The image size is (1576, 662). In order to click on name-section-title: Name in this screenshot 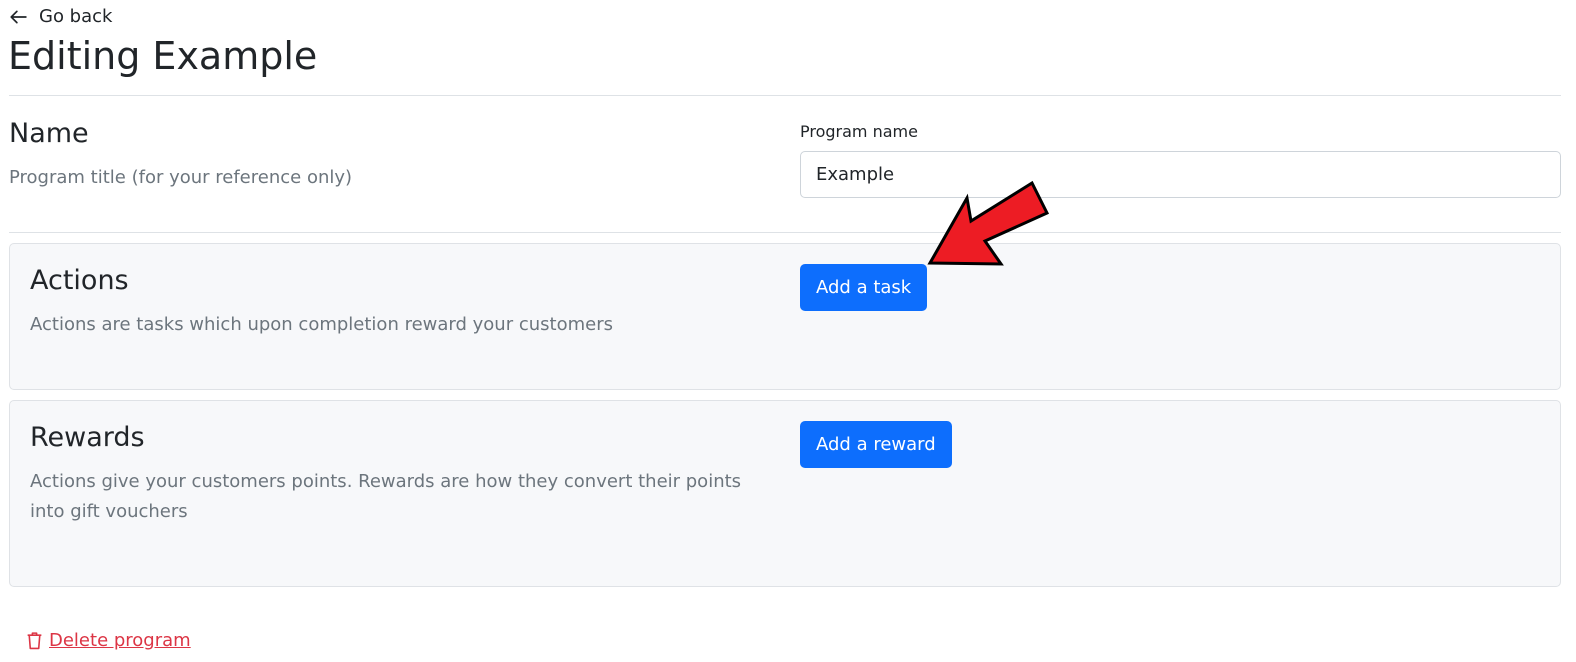, I will do `click(49, 133)`.